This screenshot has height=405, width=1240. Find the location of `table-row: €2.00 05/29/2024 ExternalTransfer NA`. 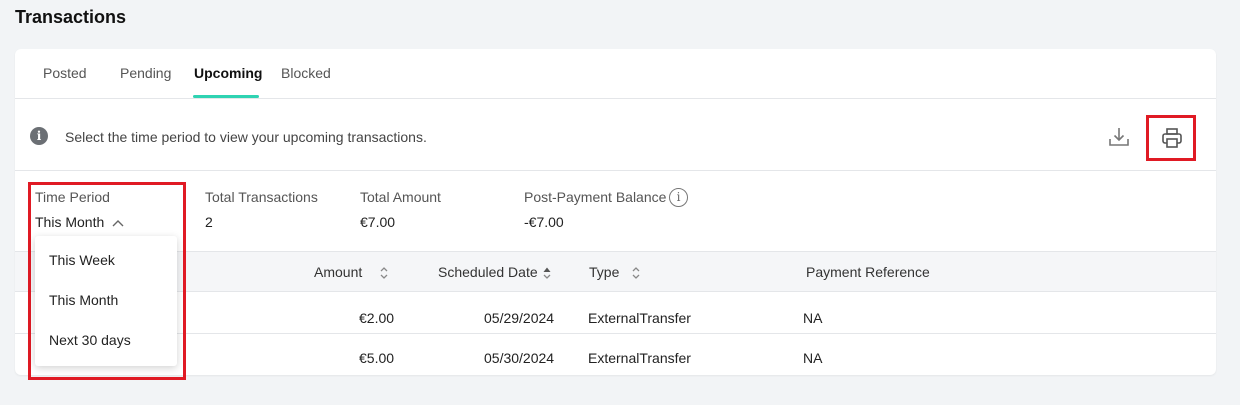

table-row: €2.00 05/29/2024 ExternalTransfer NA is located at coordinates (615, 313).